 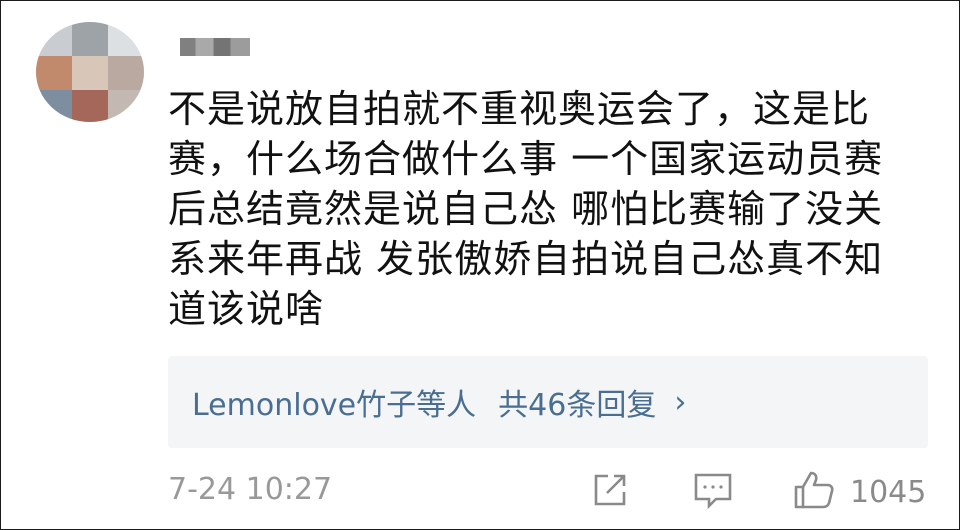 I want to click on replies-users: Lemonlove竹子等人, so click(x=334, y=405).